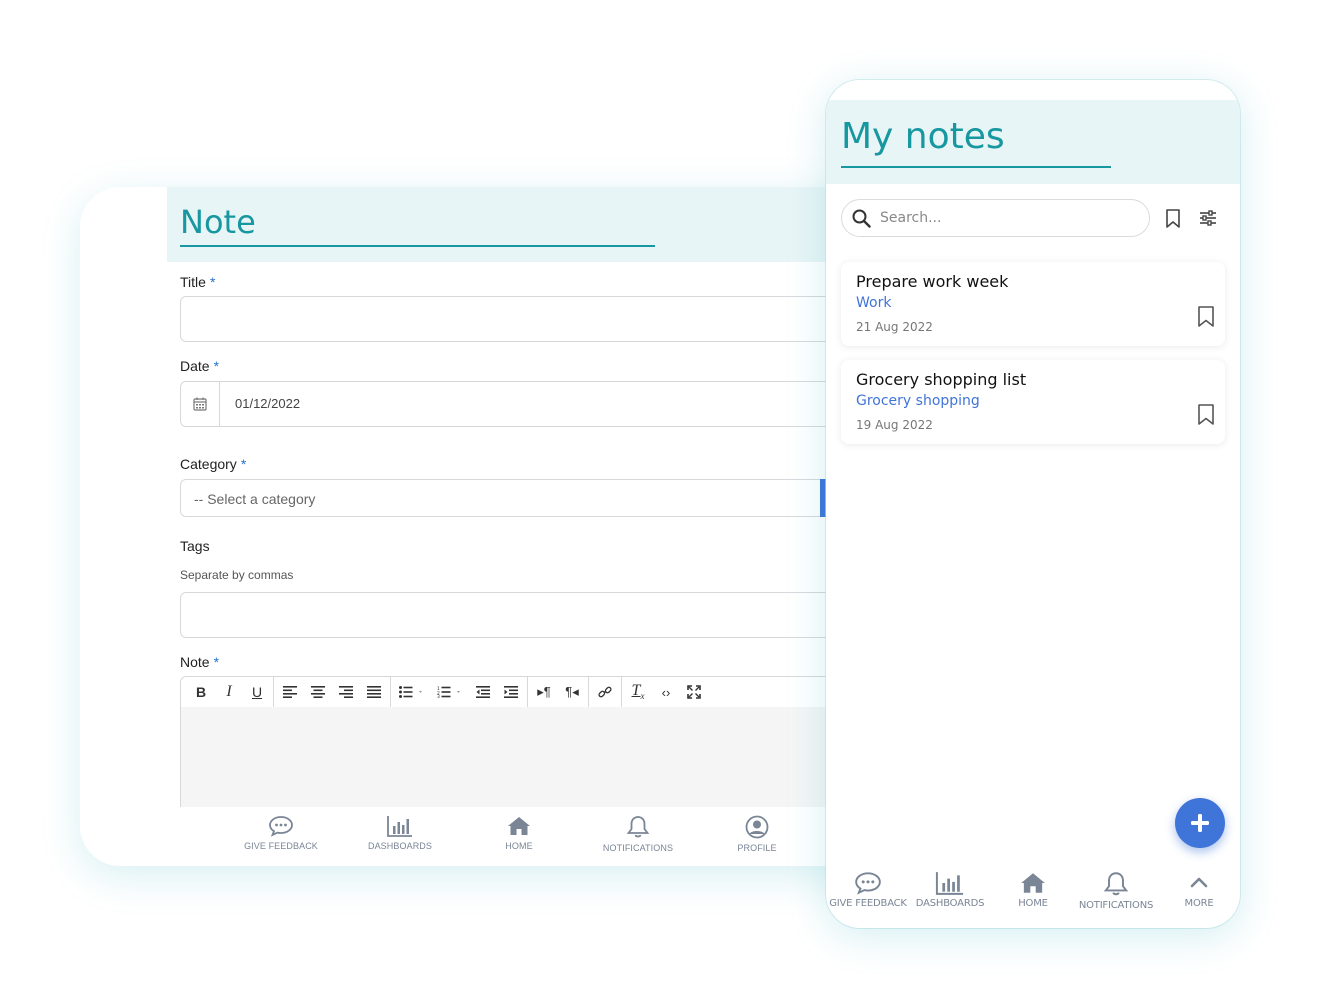  What do you see at coordinates (195, 366) in the screenshot?
I see `date-label-text: Date` at bounding box center [195, 366].